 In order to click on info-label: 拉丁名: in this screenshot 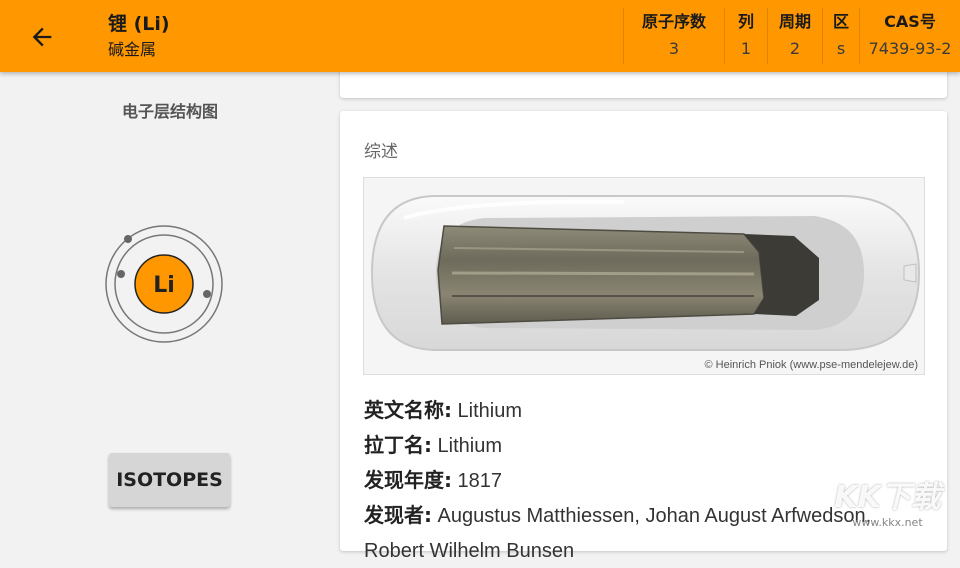, I will do `click(398, 445)`.